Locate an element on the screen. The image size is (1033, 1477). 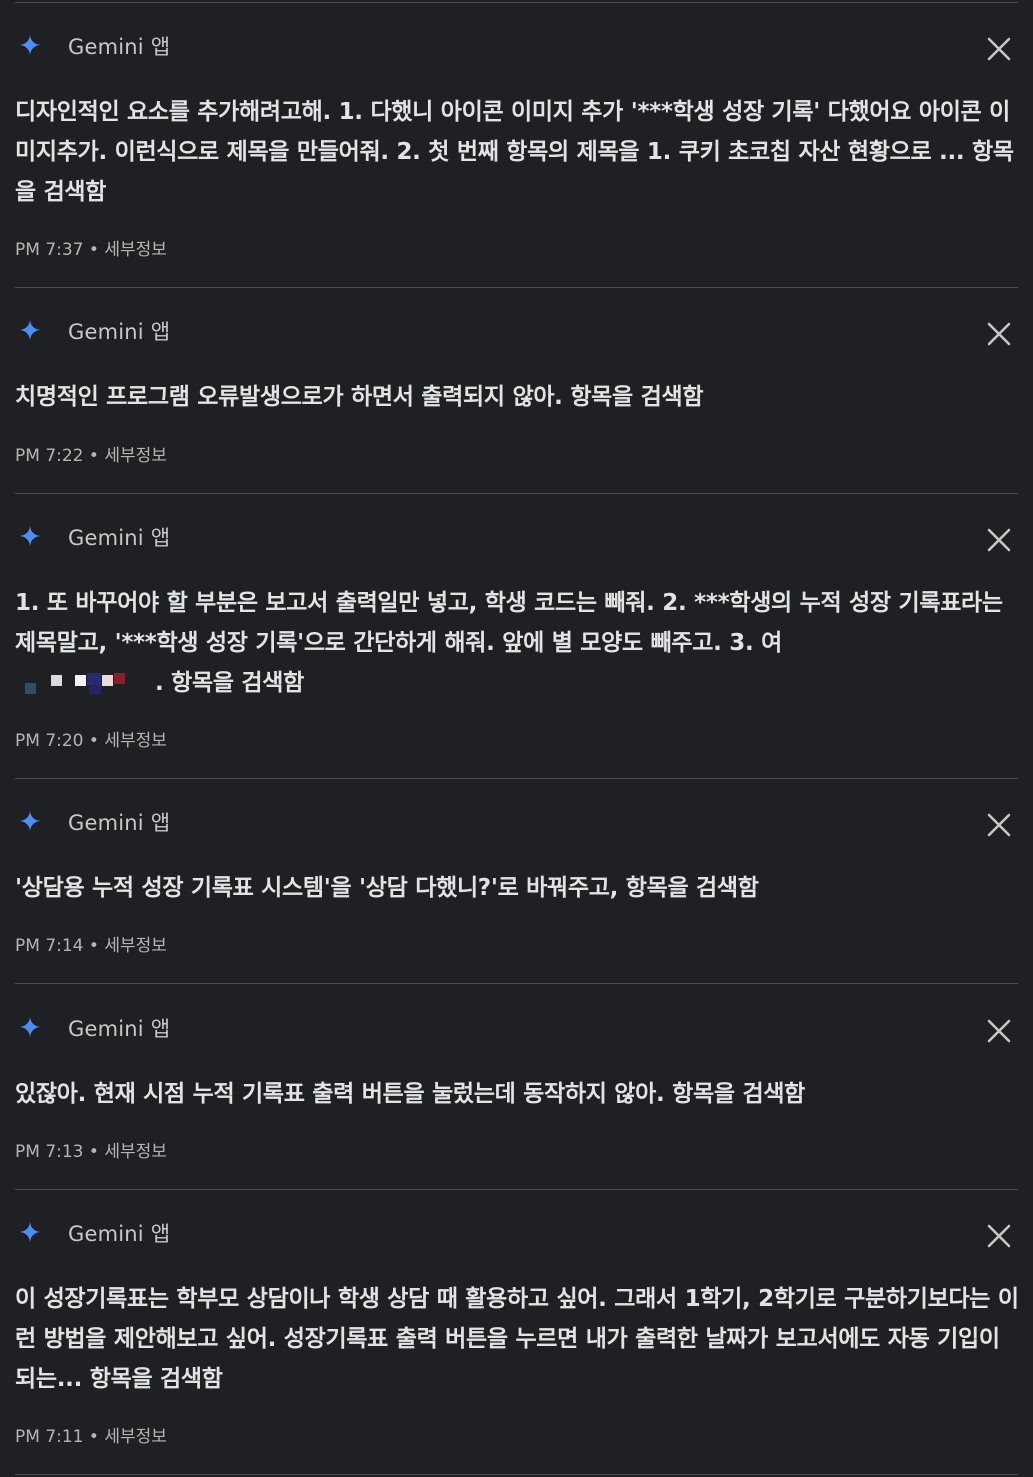
entry-time: PM 7:22 is located at coordinates (49, 456).